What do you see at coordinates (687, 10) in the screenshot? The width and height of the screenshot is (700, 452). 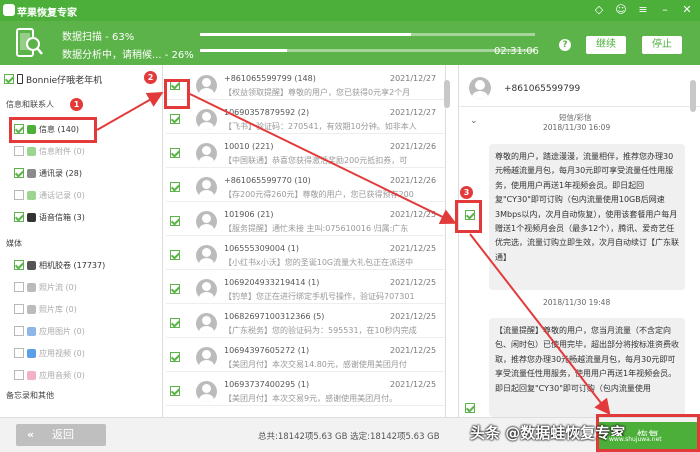 I see `close-icon: ✕` at bounding box center [687, 10].